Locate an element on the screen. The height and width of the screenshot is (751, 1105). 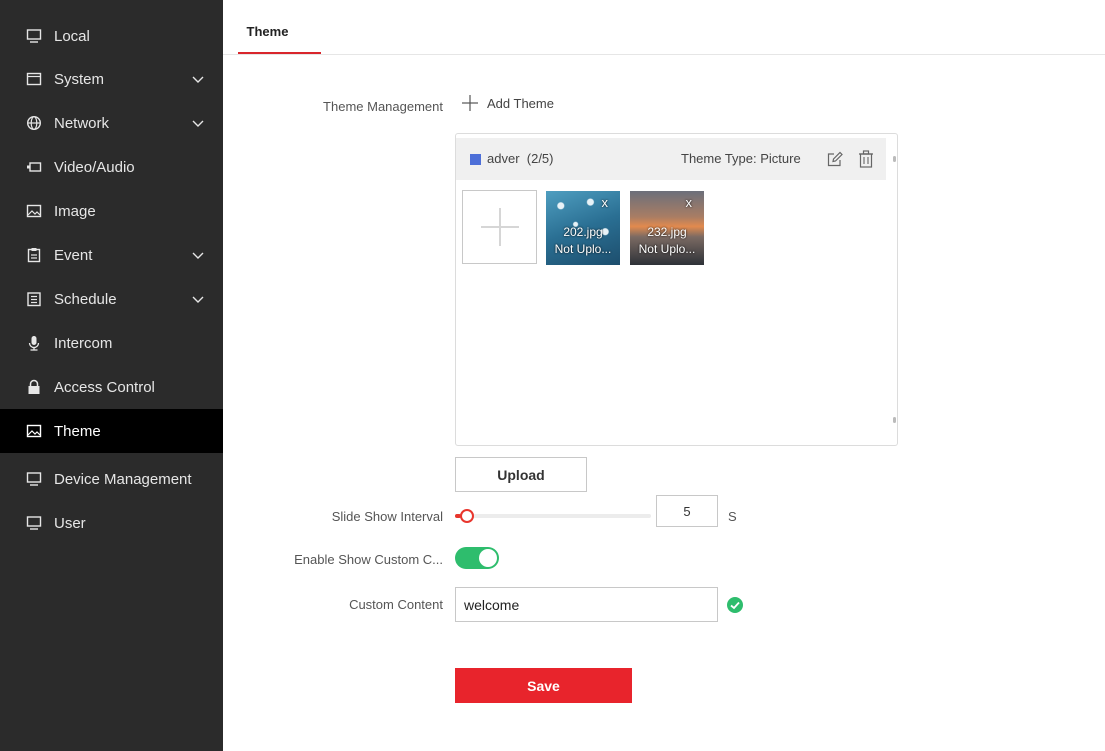
sidebar-item-video-audio: Video/Audio is located at coordinates (111, 167).